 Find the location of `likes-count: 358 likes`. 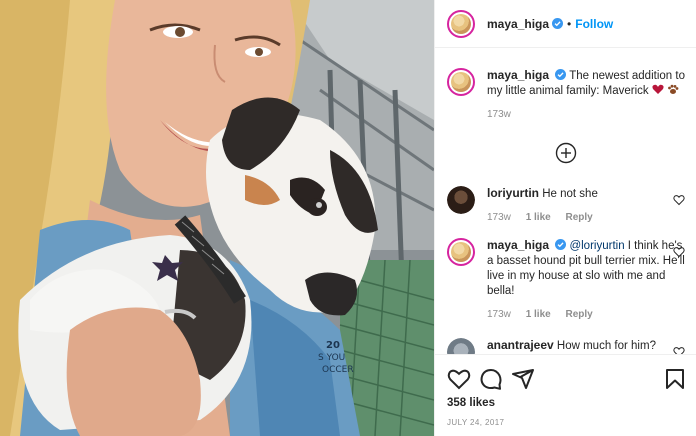

likes-count: 358 likes is located at coordinates (471, 403).